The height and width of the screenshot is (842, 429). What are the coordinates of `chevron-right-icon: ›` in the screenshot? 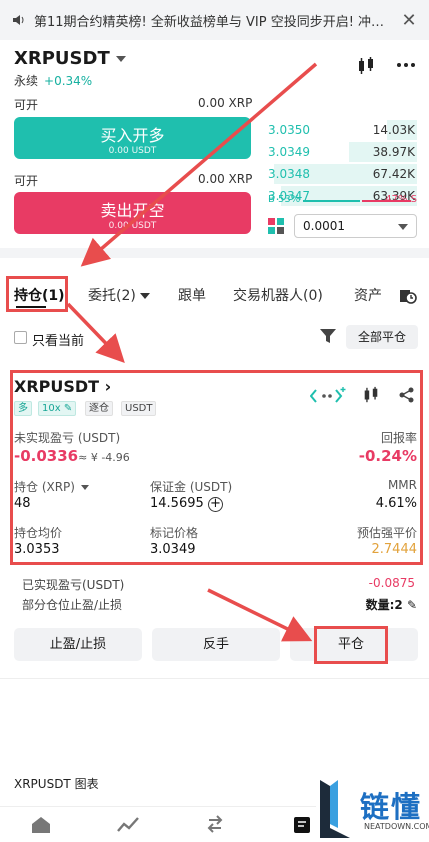 It's located at (108, 386).